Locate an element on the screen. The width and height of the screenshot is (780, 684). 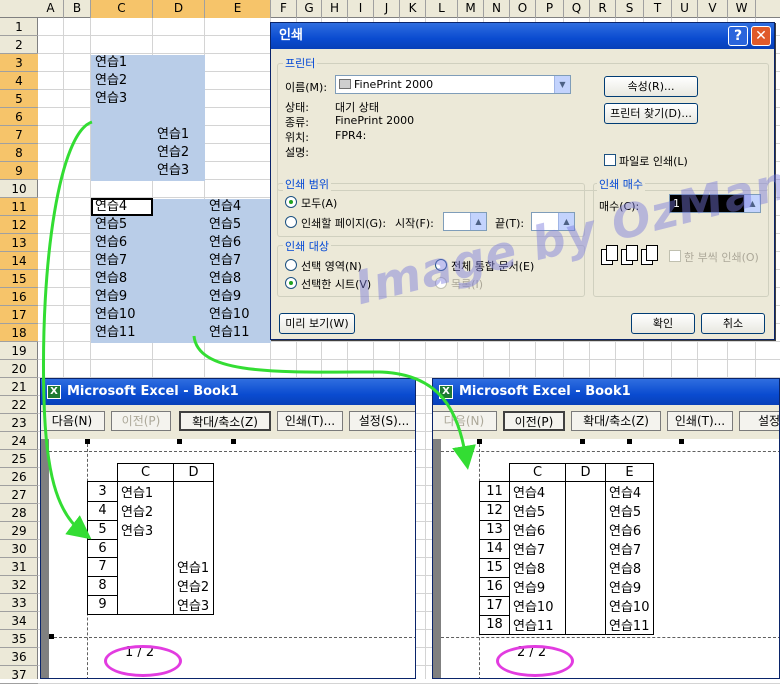
column-header-q: Q is located at coordinates (577, 9).